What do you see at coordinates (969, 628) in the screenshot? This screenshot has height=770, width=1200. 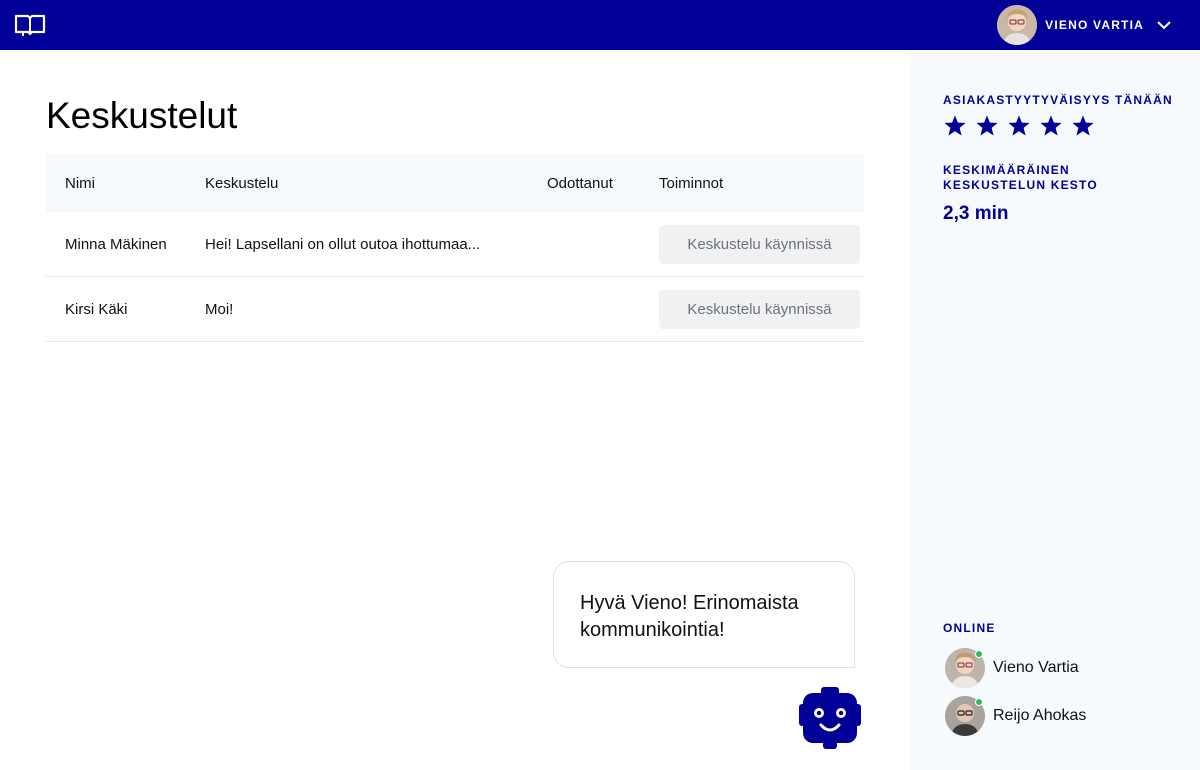 I see `online-label: ONLINE` at bounding box center [969, 628].